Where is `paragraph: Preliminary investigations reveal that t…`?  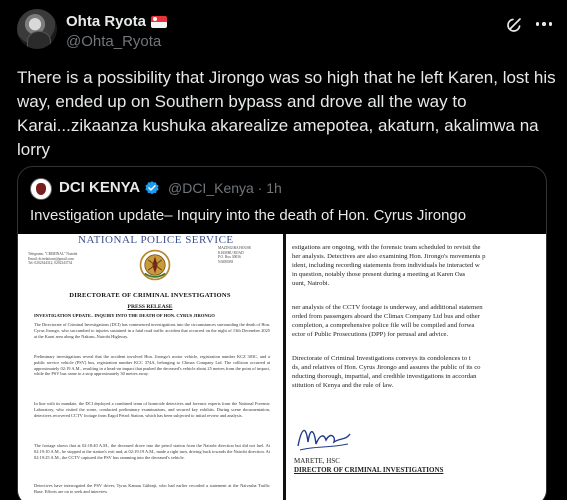 paragraph: Preliminary investigations reveal that t… is located at coordinates (152, 365).